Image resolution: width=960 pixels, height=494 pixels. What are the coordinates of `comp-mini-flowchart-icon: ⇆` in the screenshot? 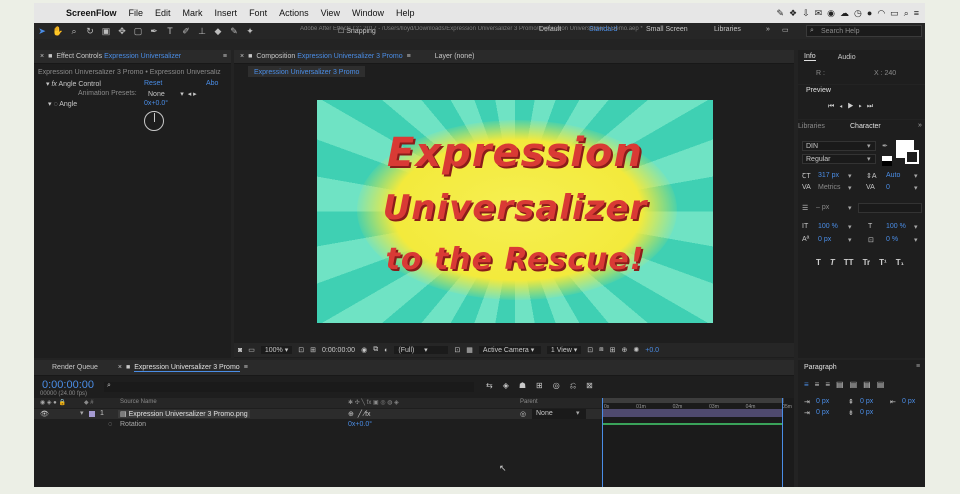 It's located at (489, 386).